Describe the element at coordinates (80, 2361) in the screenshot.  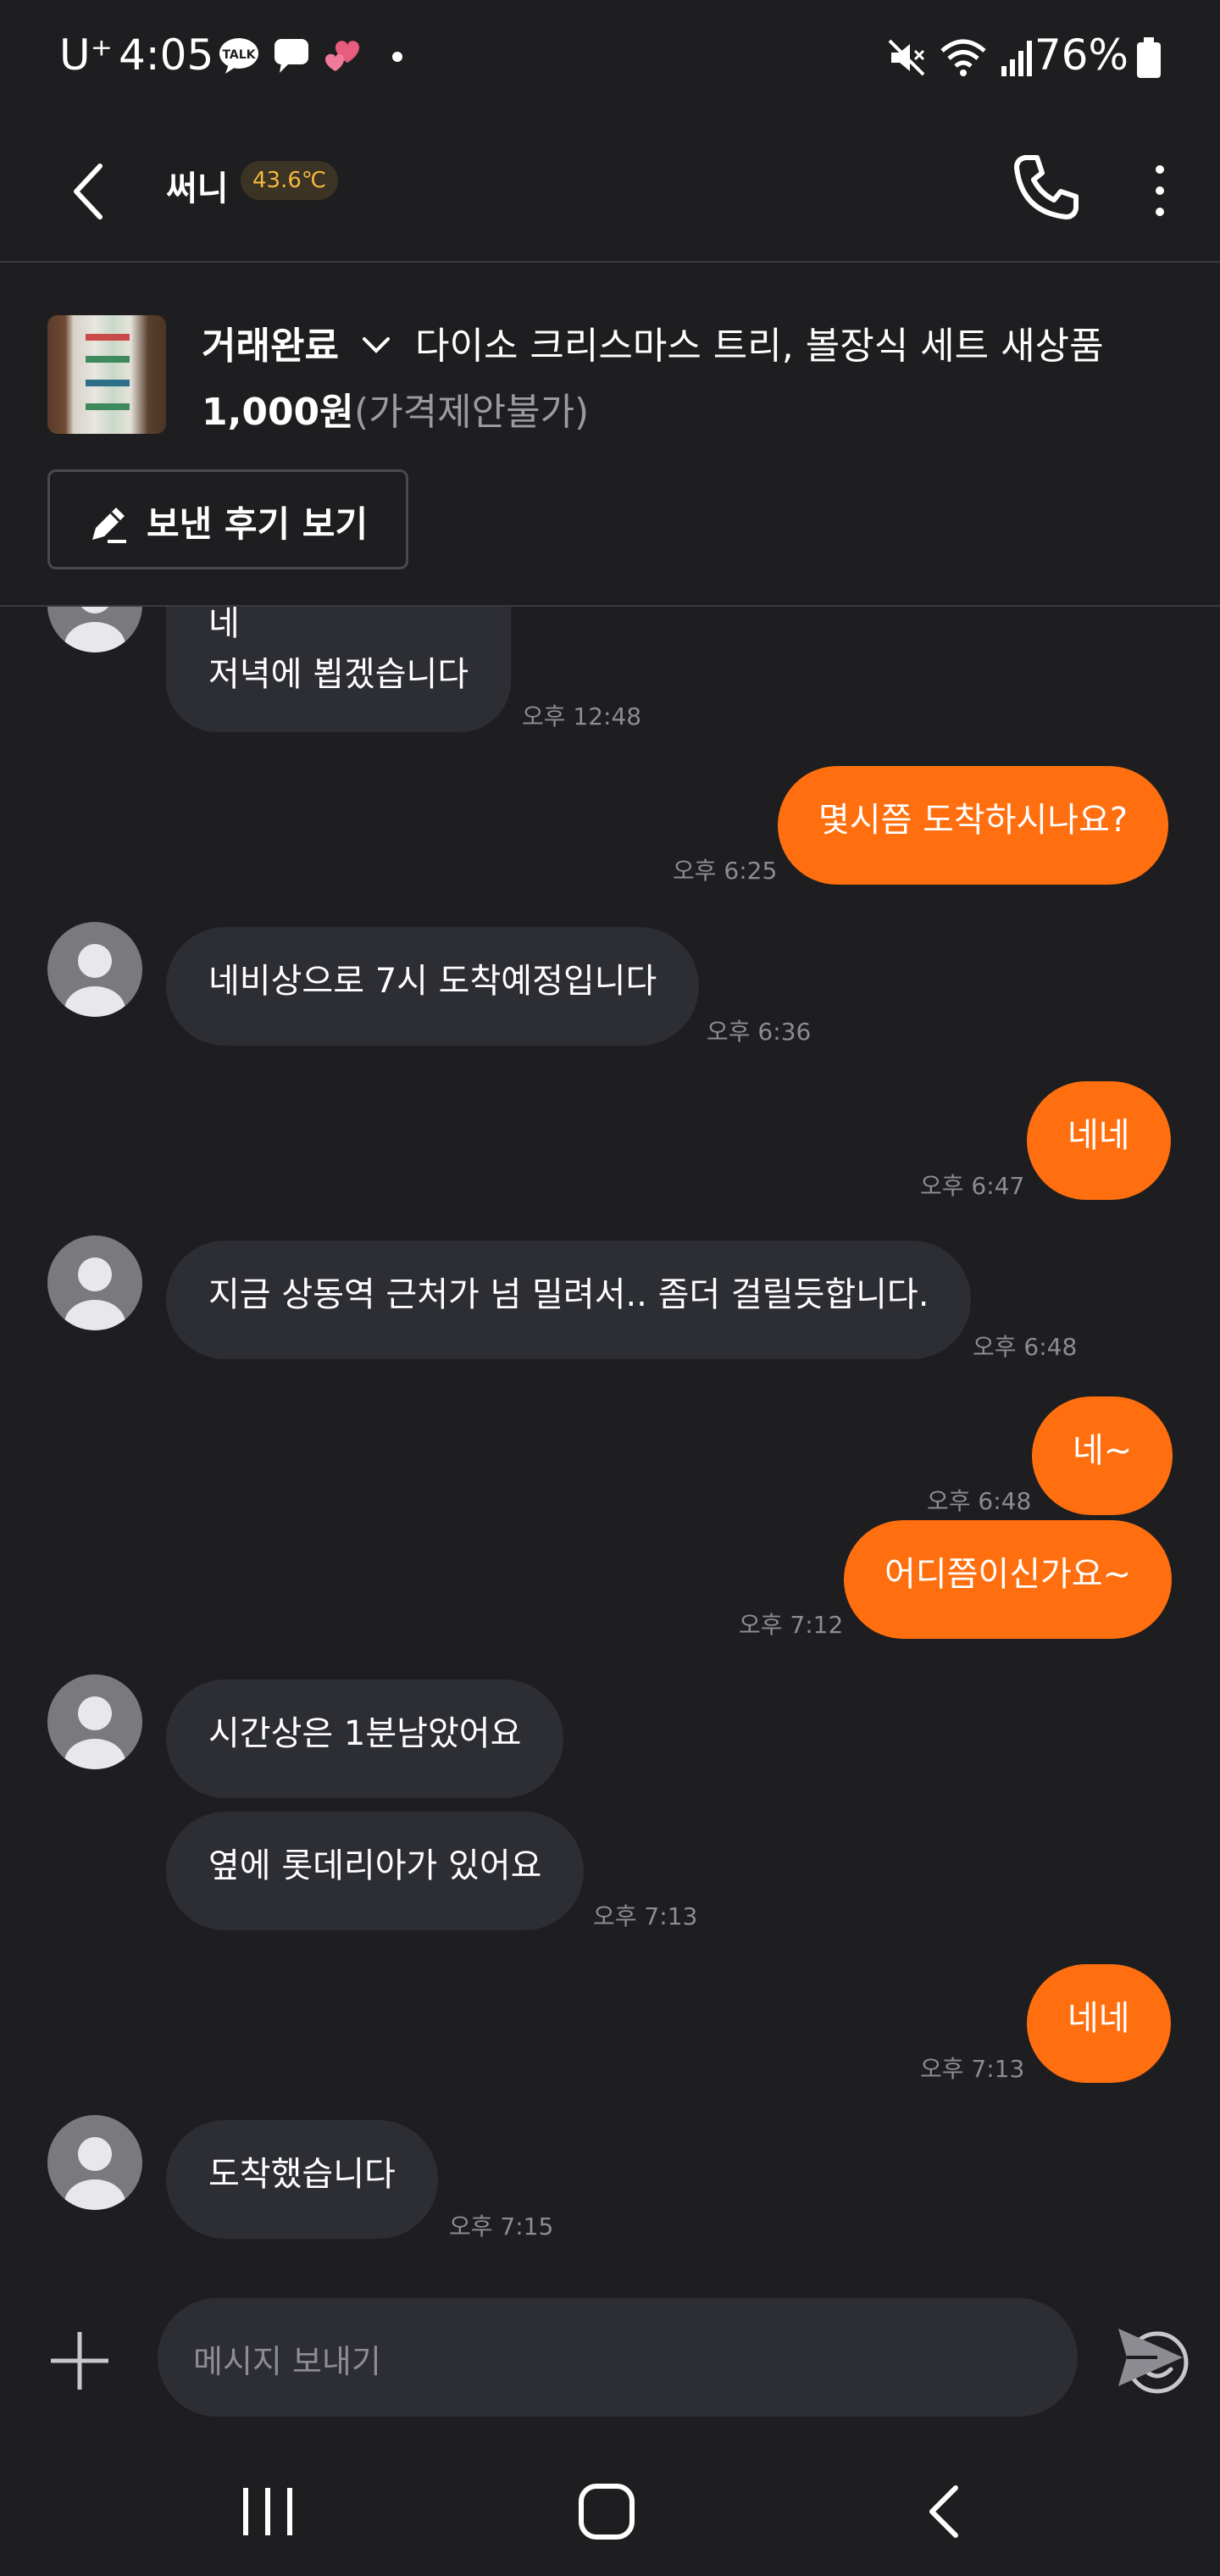
I see `plus-icon` at that location.